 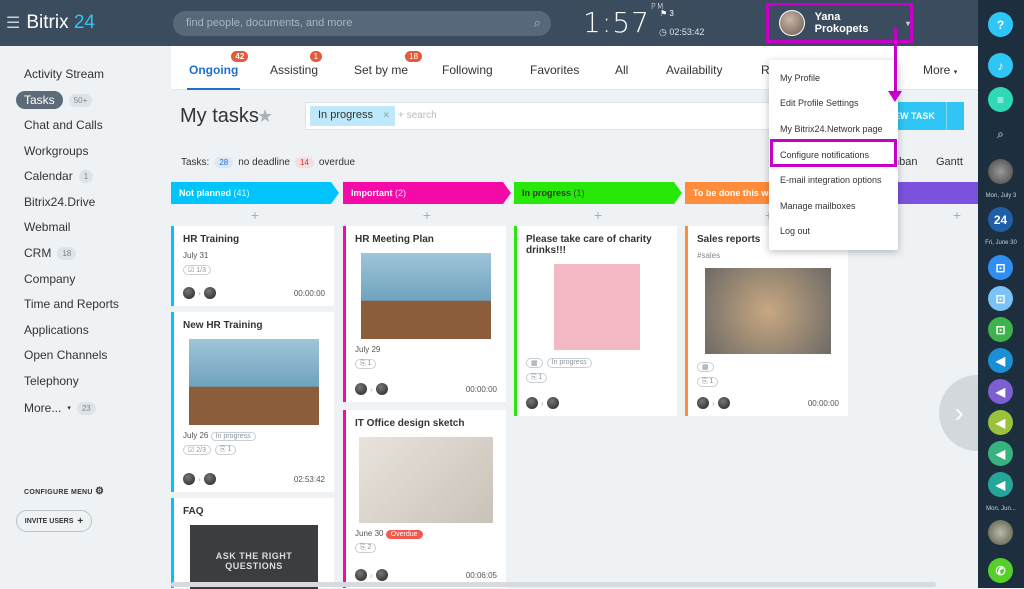 I want to click on sidebar-item-tasks: Tasks 50+, so click(x=54, y=100).